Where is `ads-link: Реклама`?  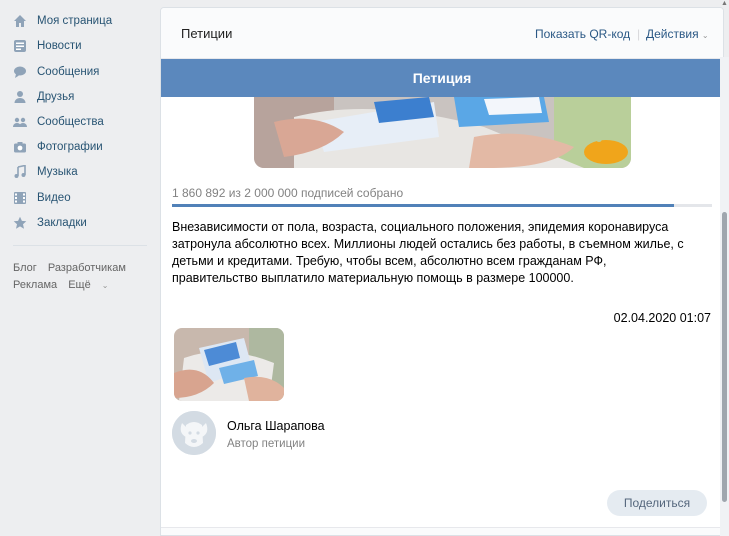
ads-link: Реклама is located at coordinates (35, 285).